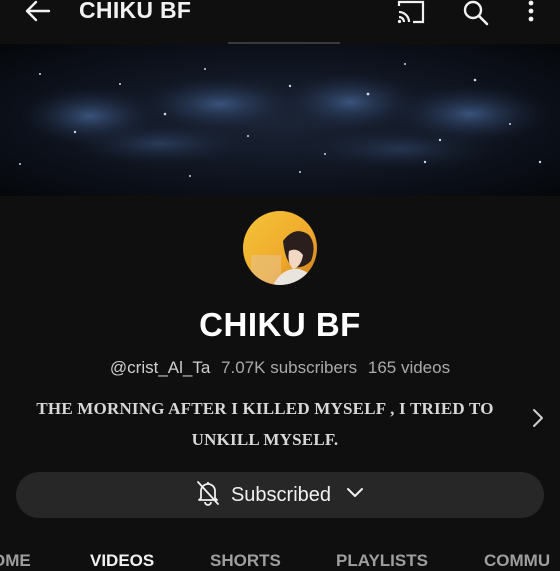  I want to click on page-title: CHIKU BF, so click(135, 11).